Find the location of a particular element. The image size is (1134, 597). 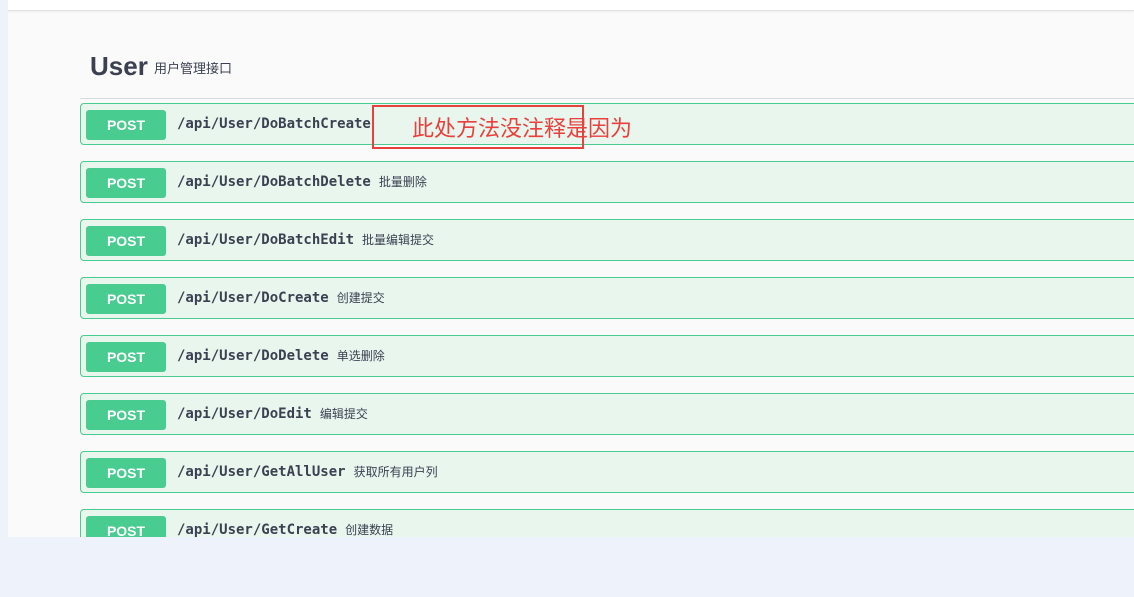

operation-summary: 单选删除 is located at coordinates (360, 356).